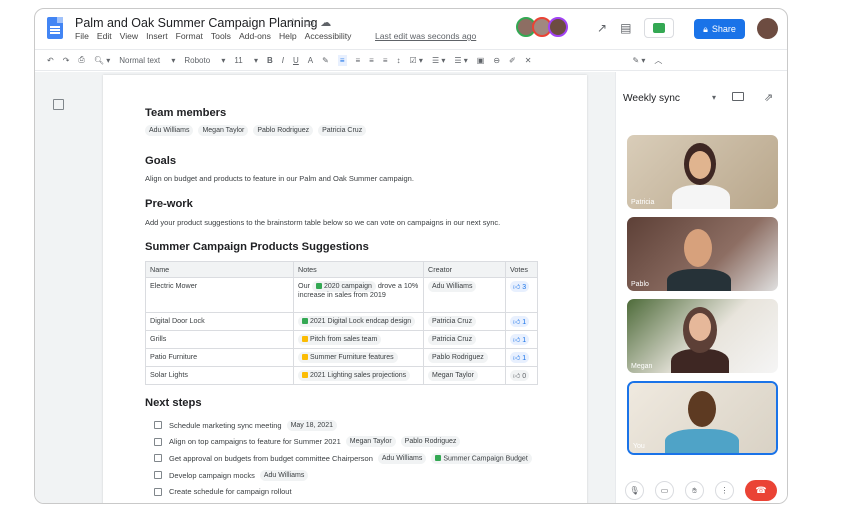 This screenshot has width=860, height=511. I want to click on meet-icon, so click(659, 28).